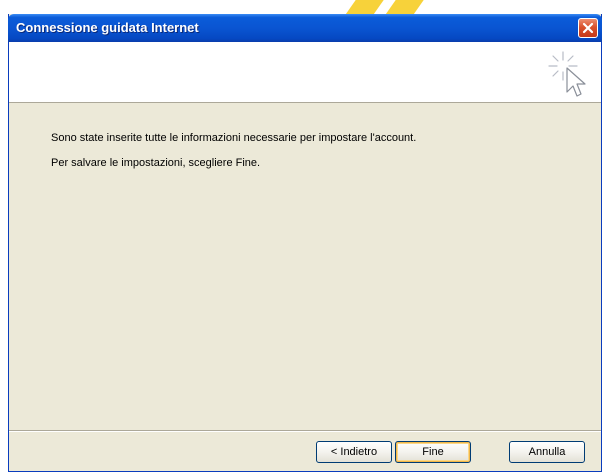 The image size is (608, 476). I want to click on footer-divider, so click(305, 431).